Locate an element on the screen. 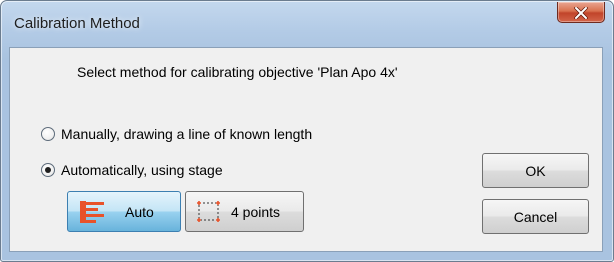  radio-manual: Manually, drawing a line of known length is located at coordinates (176, 134).